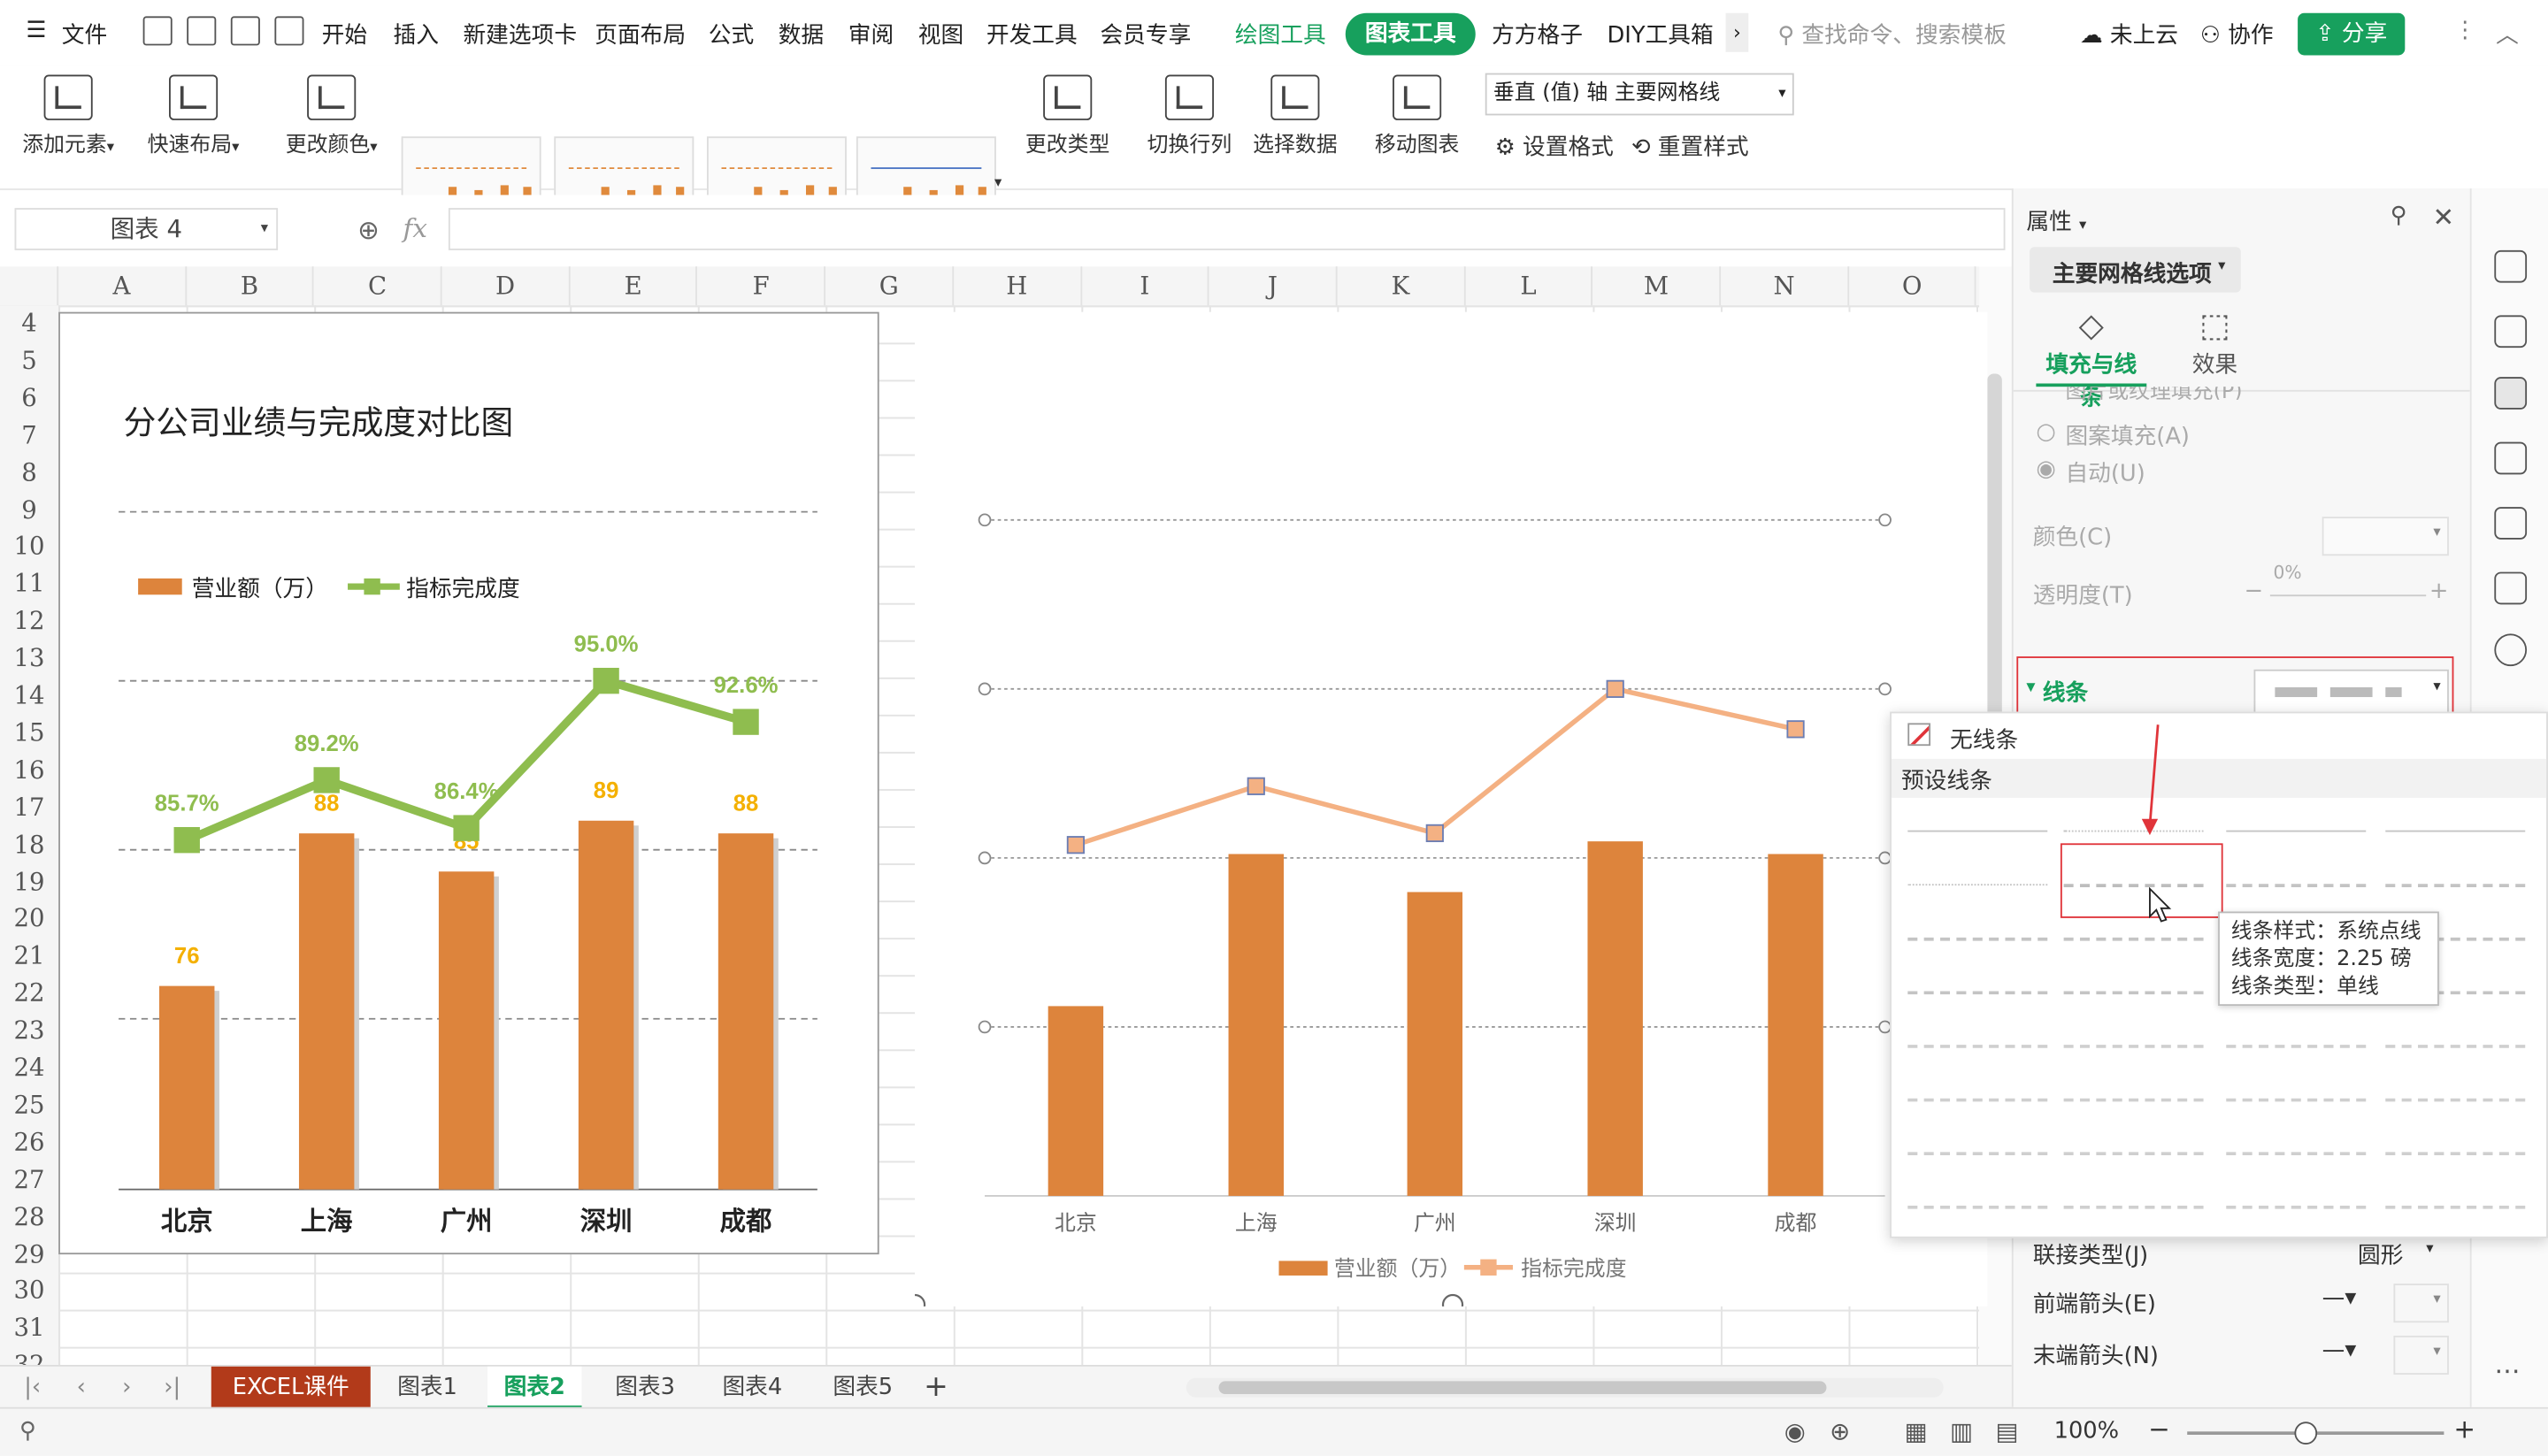 This screenshot has height=1456, width=2548. Describe the element at coordinates (1295, 115) in the screenshot. I see `select-data-button: 选择数据` at that location.